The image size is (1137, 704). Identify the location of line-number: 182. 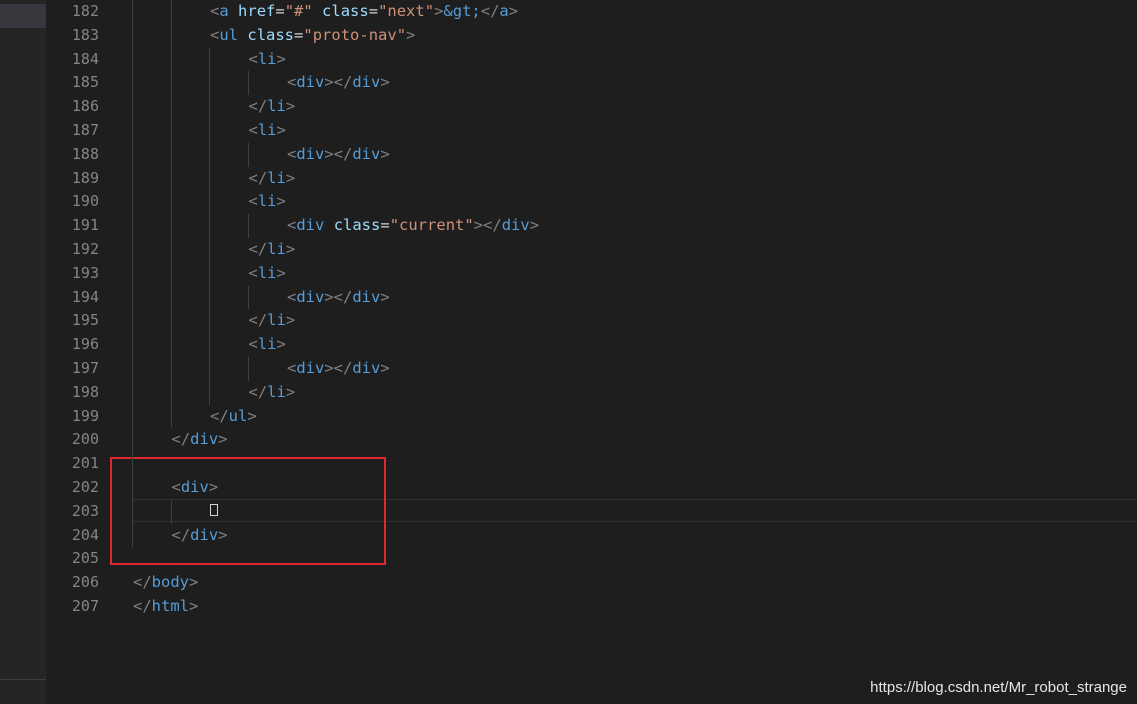
(85, 11).